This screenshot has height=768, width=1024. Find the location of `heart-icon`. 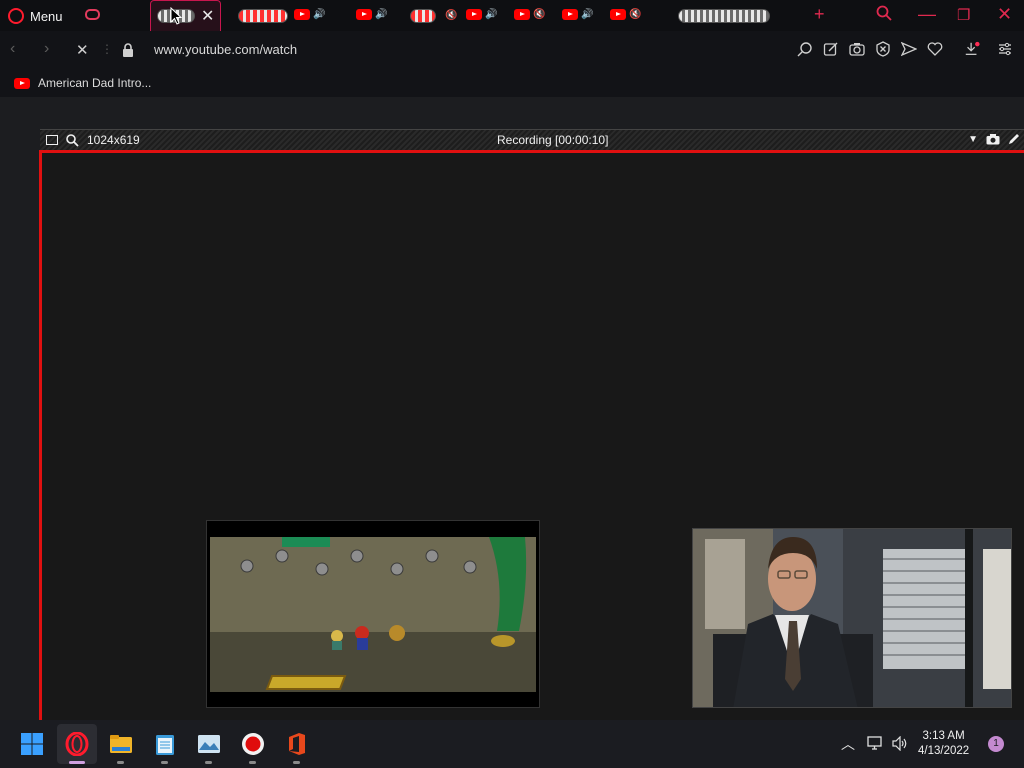

heart-icon is located at coordinates (935, 49).